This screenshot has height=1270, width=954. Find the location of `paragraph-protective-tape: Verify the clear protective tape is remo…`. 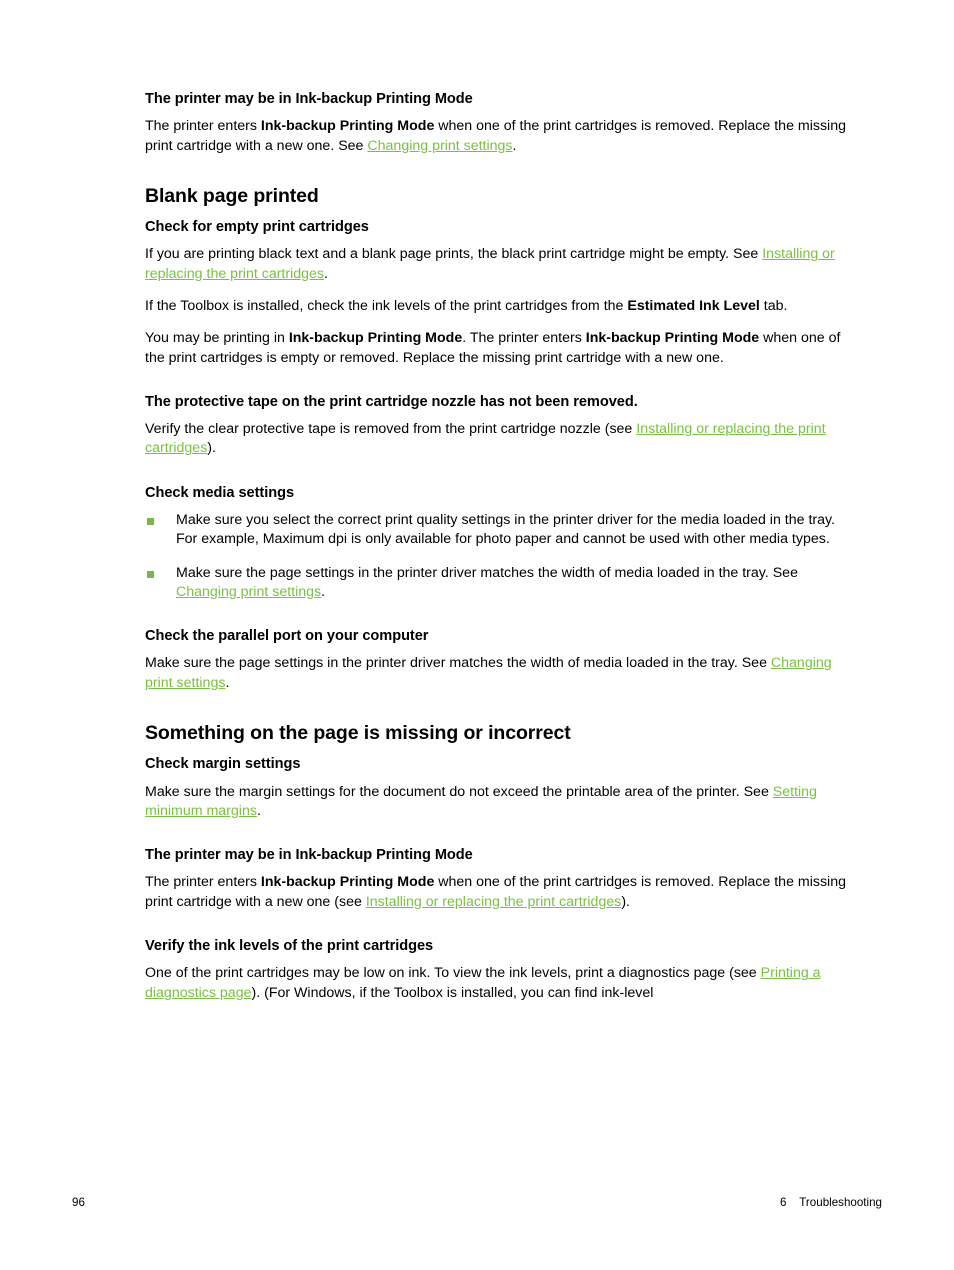

paragraph-protective-tape: Verify the clear protective tape is remo… is located at coordinates (502, 439).